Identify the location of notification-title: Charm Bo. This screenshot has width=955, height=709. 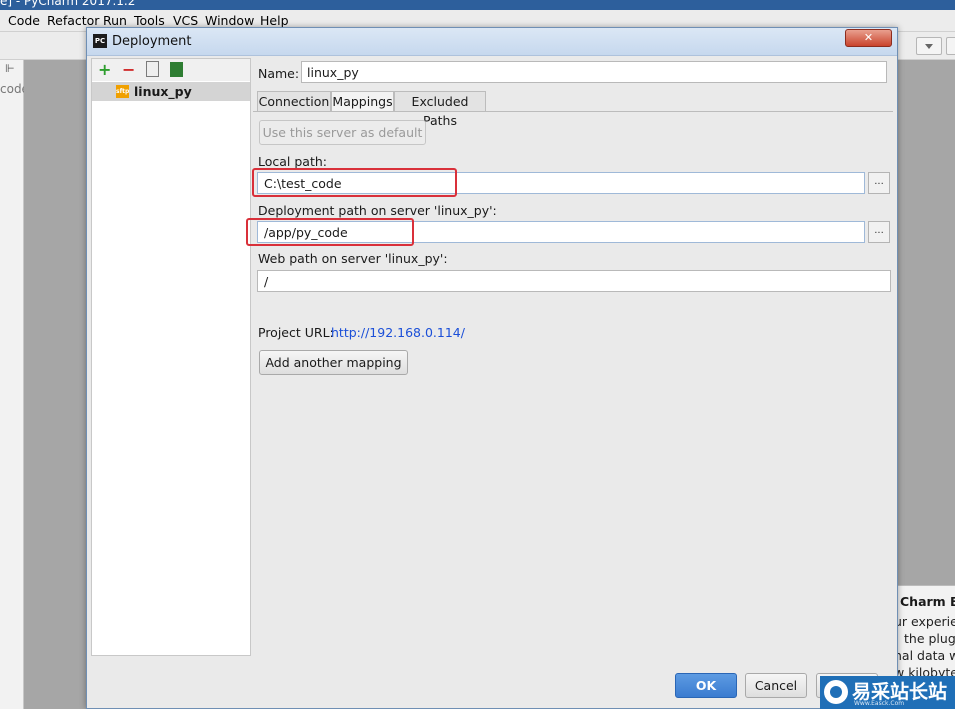
(927, 601).